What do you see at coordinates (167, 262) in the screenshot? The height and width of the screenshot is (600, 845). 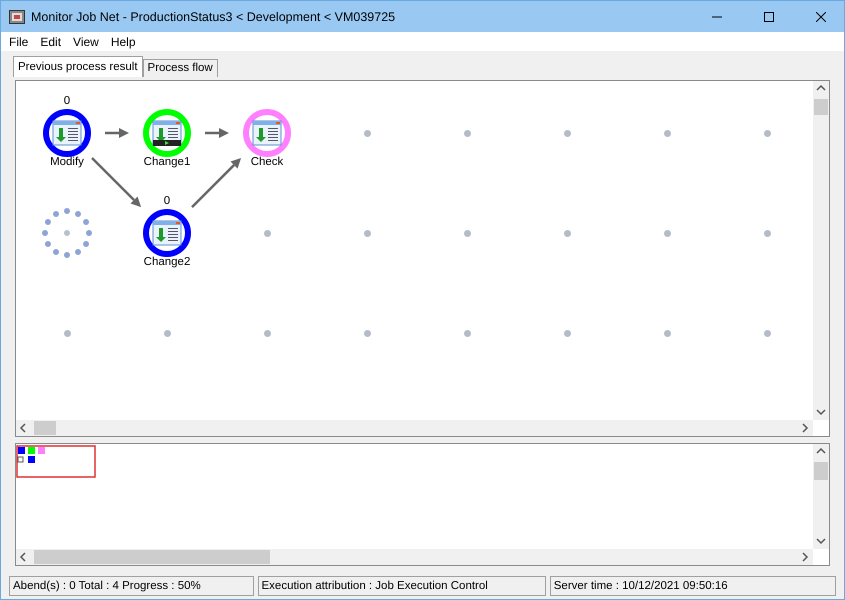 I see `job-label: Change2` at bounding box center [167, 262].